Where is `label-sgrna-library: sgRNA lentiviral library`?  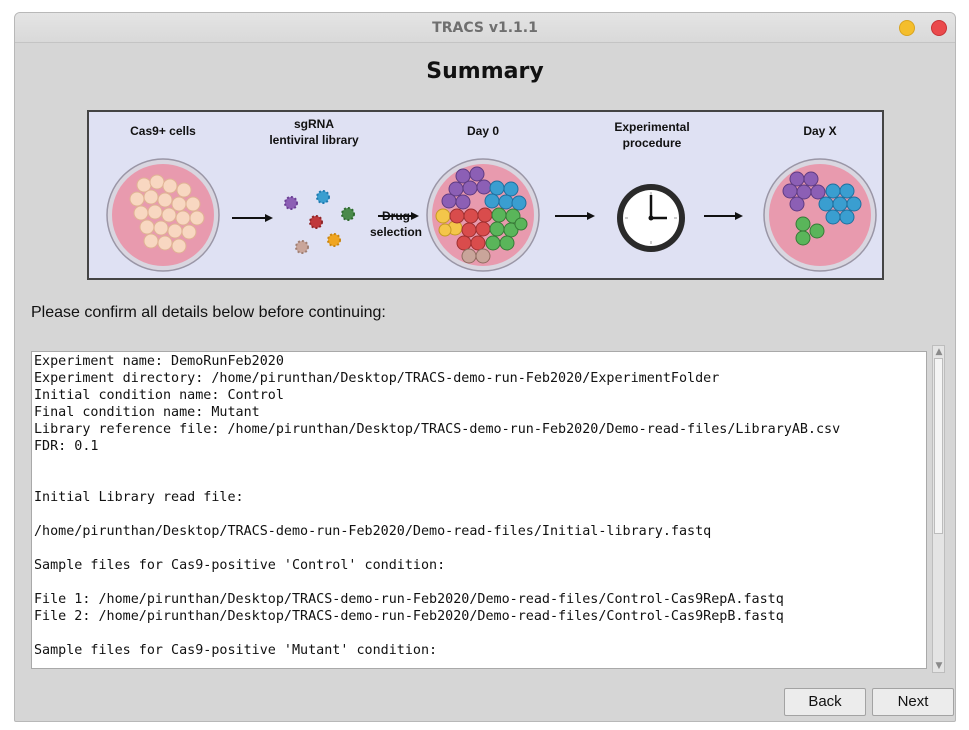 label-sgrna-library: sgRNA lentiviral library is located at coordinates (314, 132).